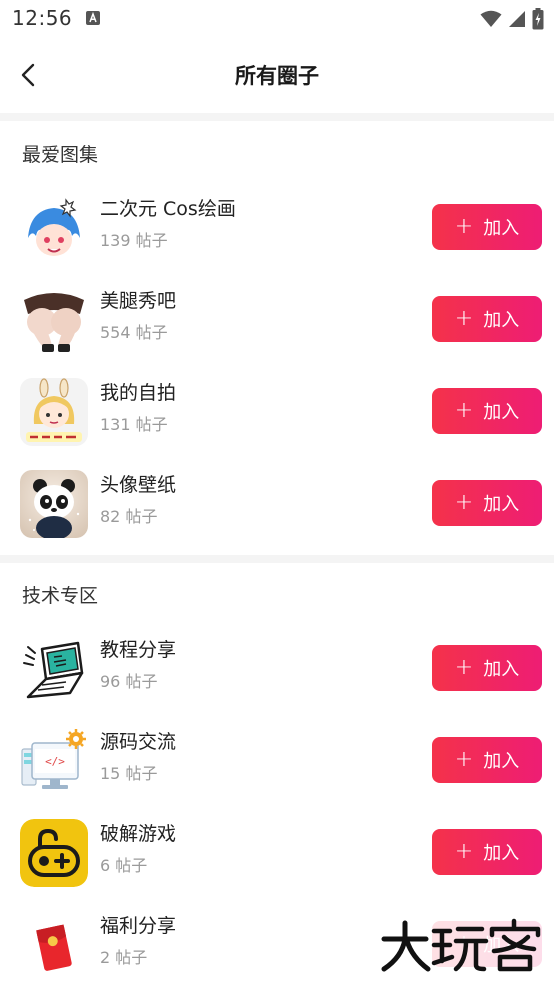 This screenshot has height=985, width=554. Describe the element at coordinates (134, 332) in the screenshot. I see `post-count: 554 帖子` at that location.